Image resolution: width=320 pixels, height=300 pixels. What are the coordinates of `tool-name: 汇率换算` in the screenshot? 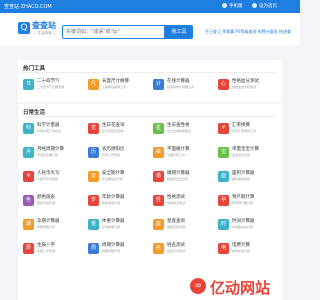 It's located at (241, 125).